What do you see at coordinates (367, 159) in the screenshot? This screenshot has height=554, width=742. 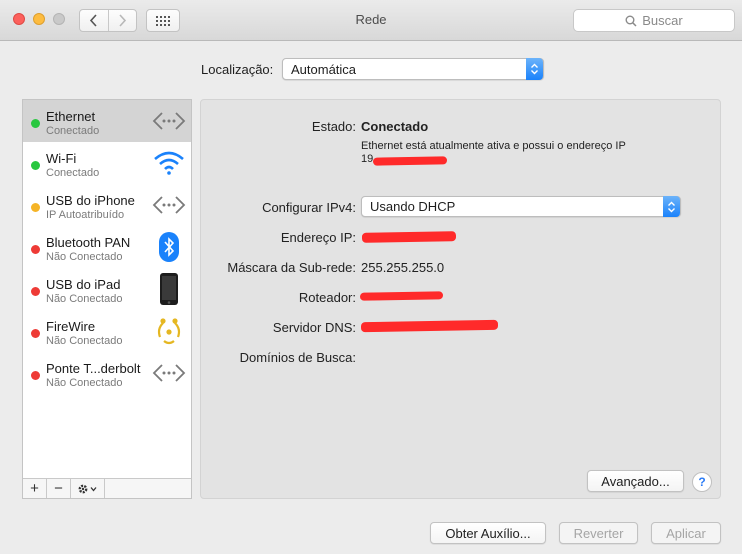 I see `status-ip-prefix: 19` at bounding box center [367, 159].